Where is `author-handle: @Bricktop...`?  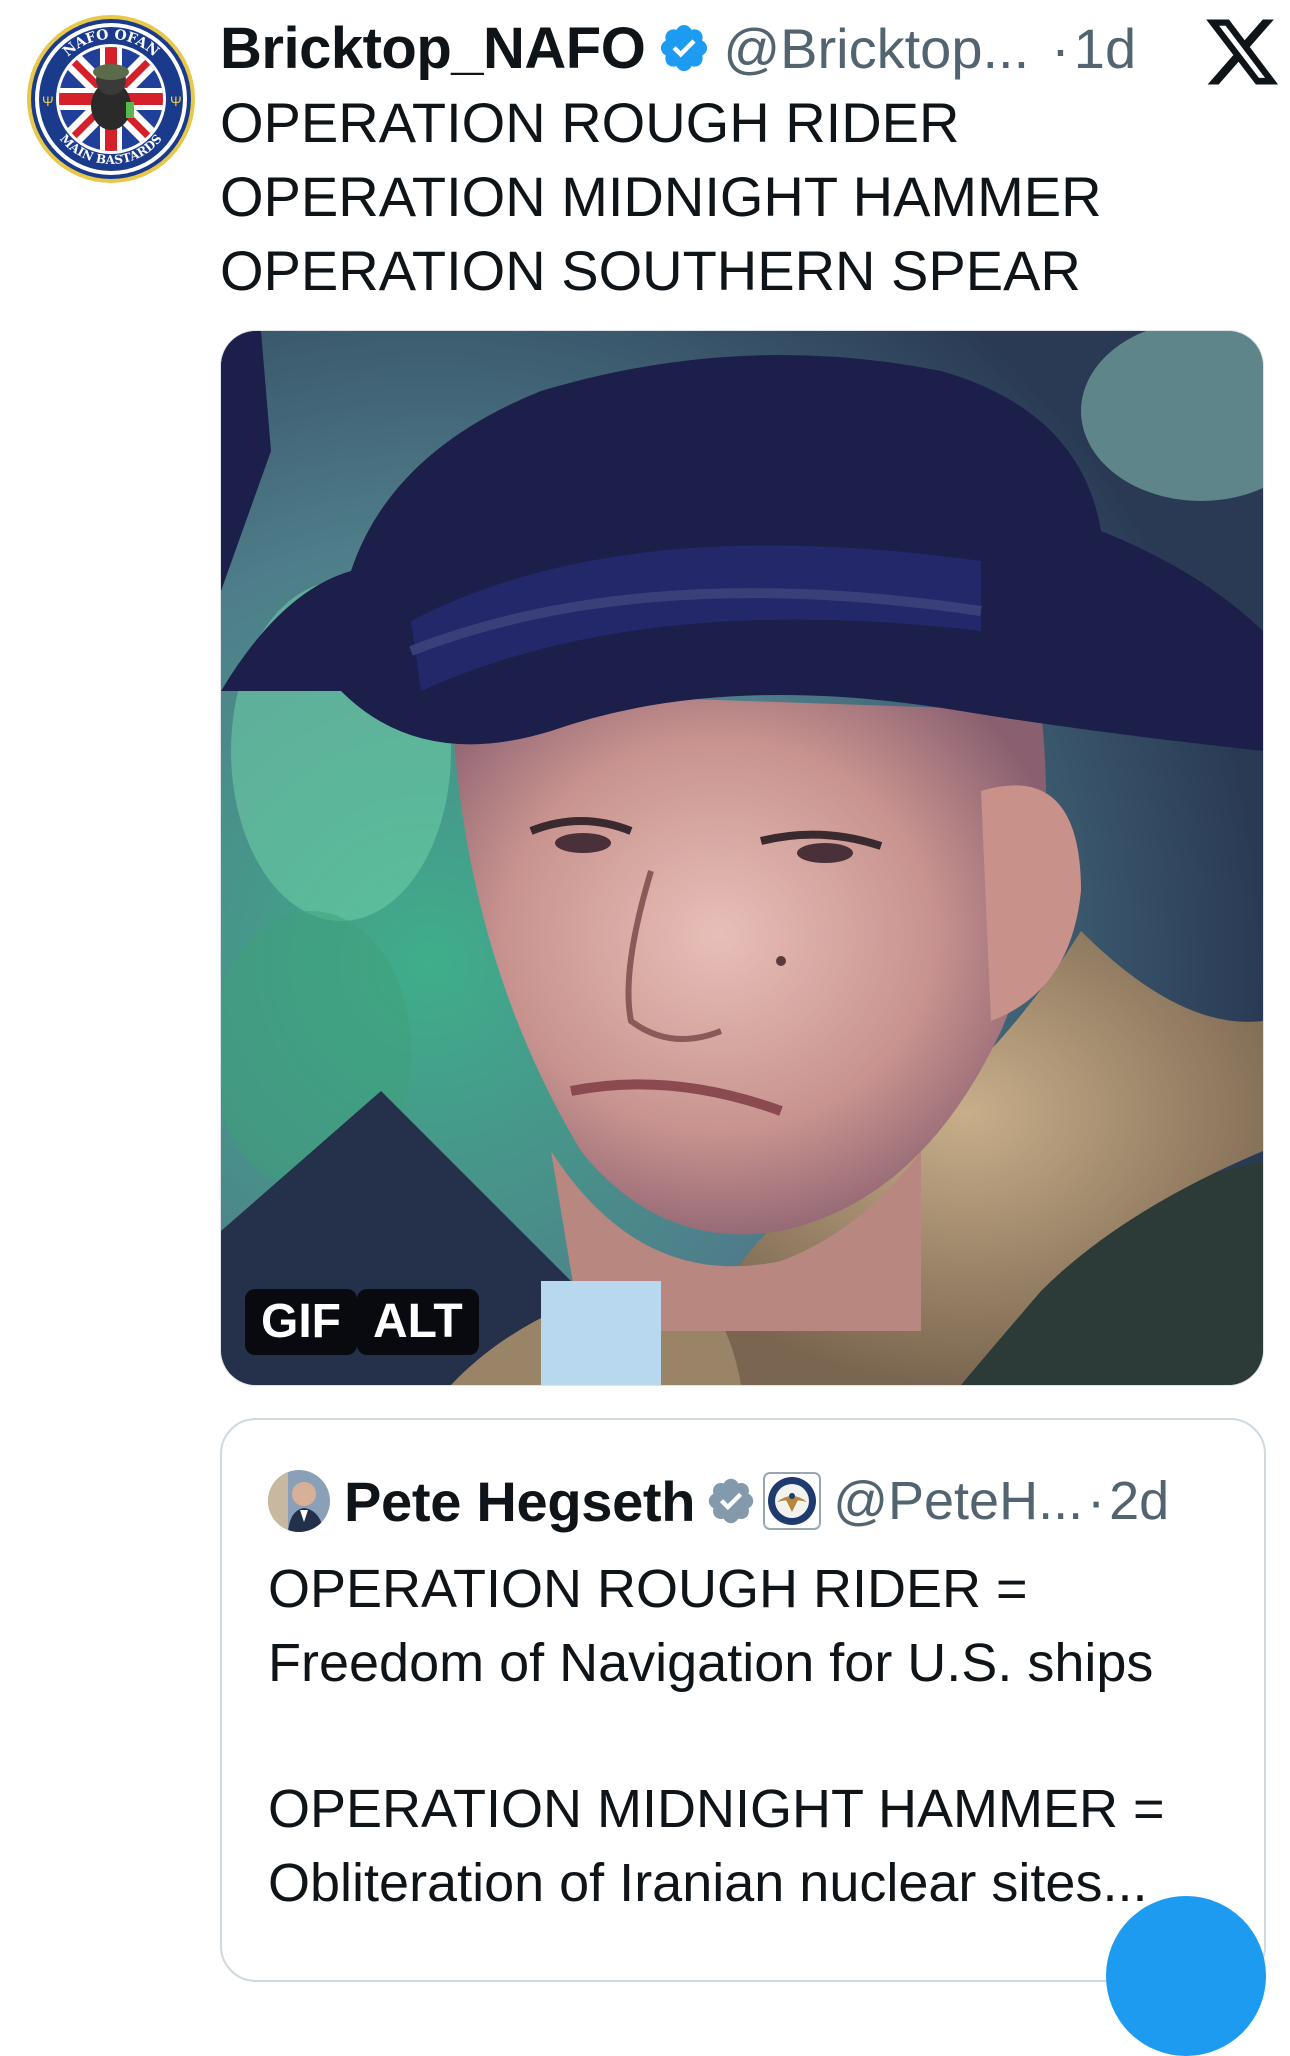
author-handle: @Bricktop... is located at coordinates (876, 48).